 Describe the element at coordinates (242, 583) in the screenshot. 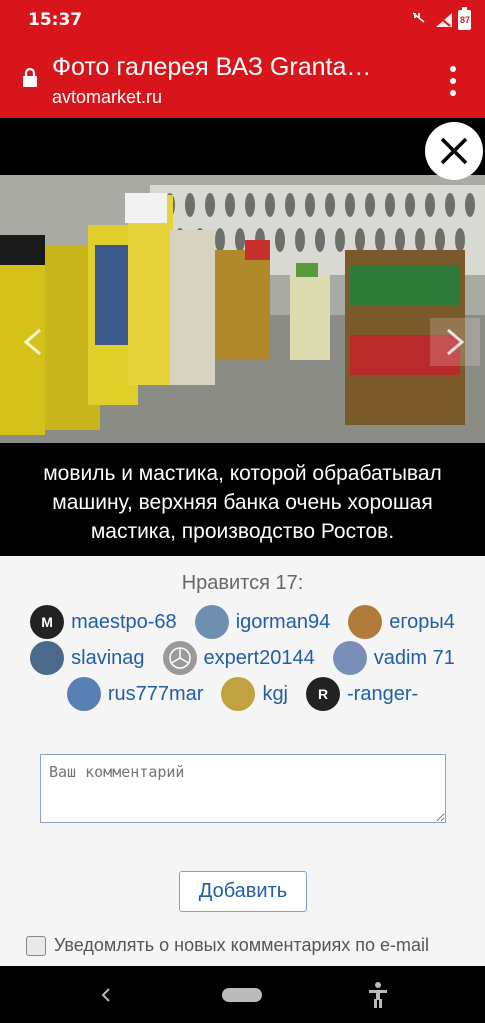

I see `likes-title: Нравится 17:` at that location.